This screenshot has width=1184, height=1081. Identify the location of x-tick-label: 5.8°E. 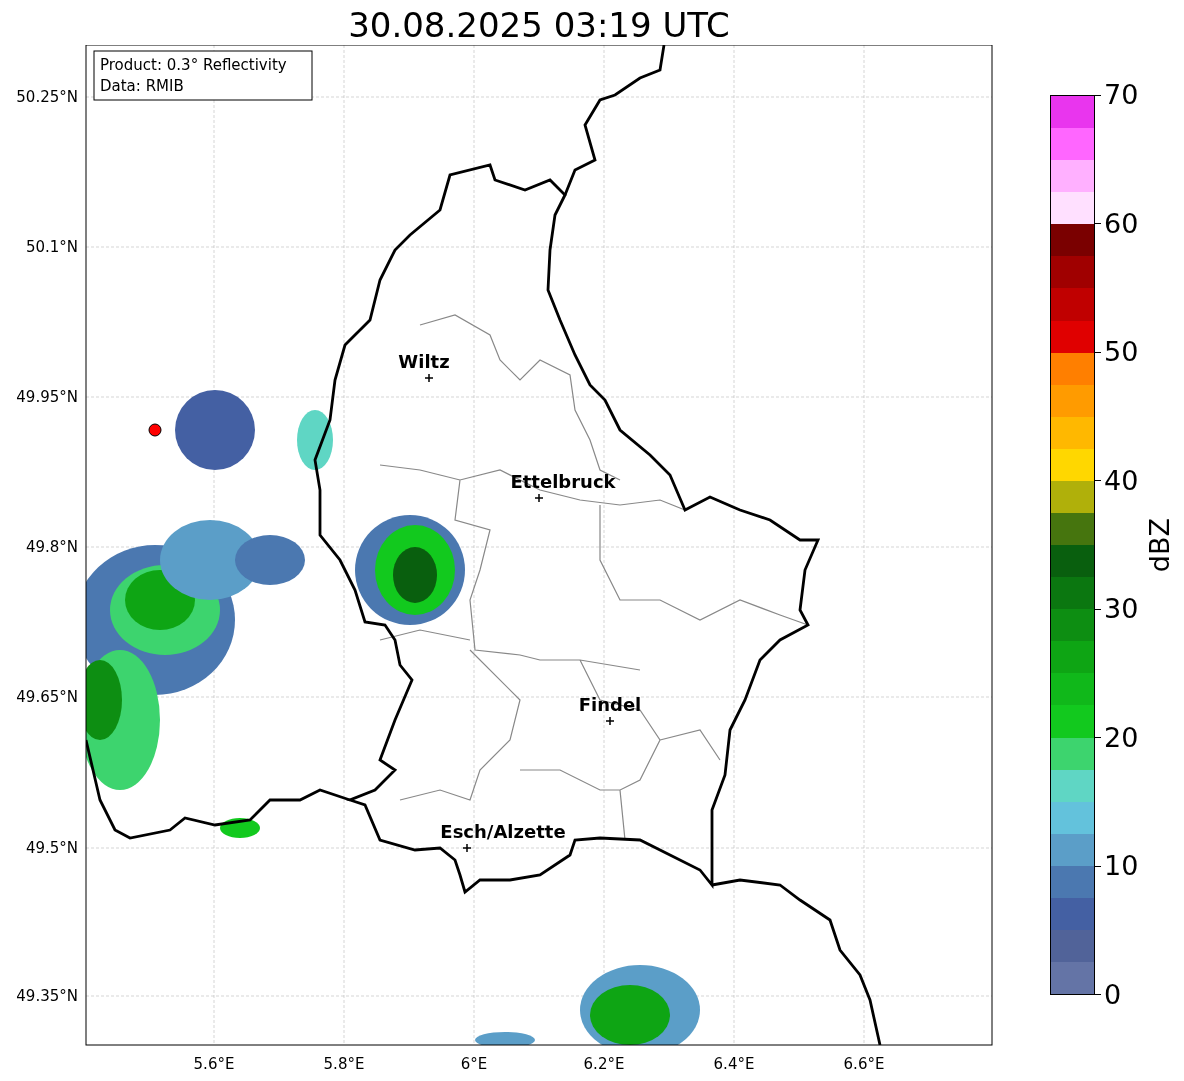
(344, 1064).